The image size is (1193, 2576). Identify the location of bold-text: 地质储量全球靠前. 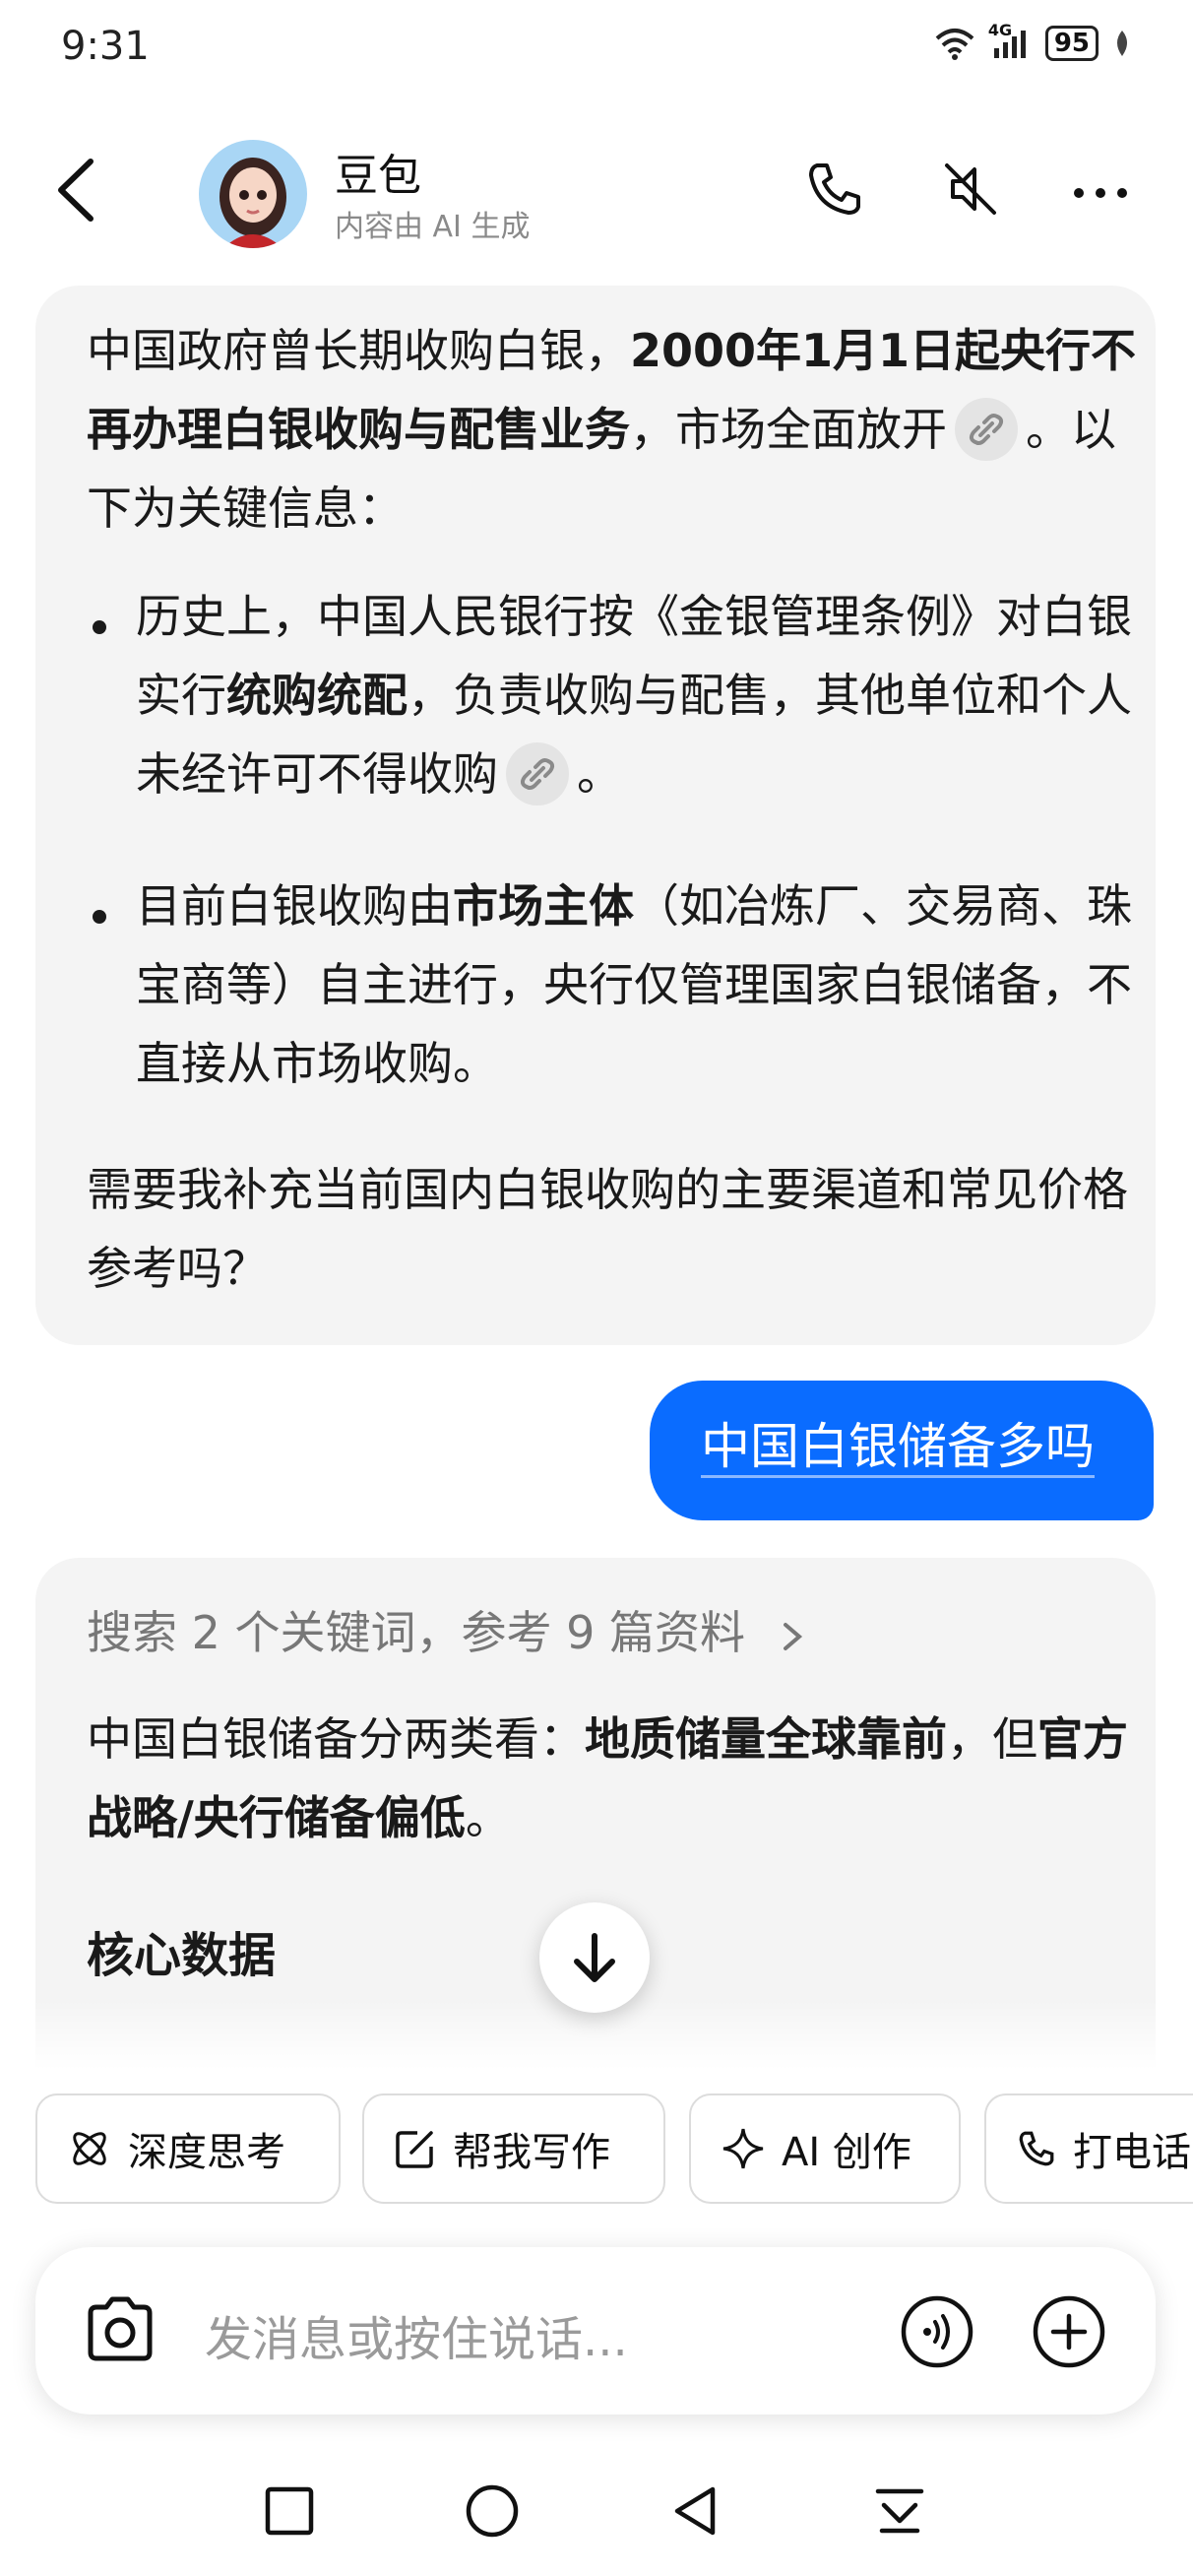
(766, 1739).